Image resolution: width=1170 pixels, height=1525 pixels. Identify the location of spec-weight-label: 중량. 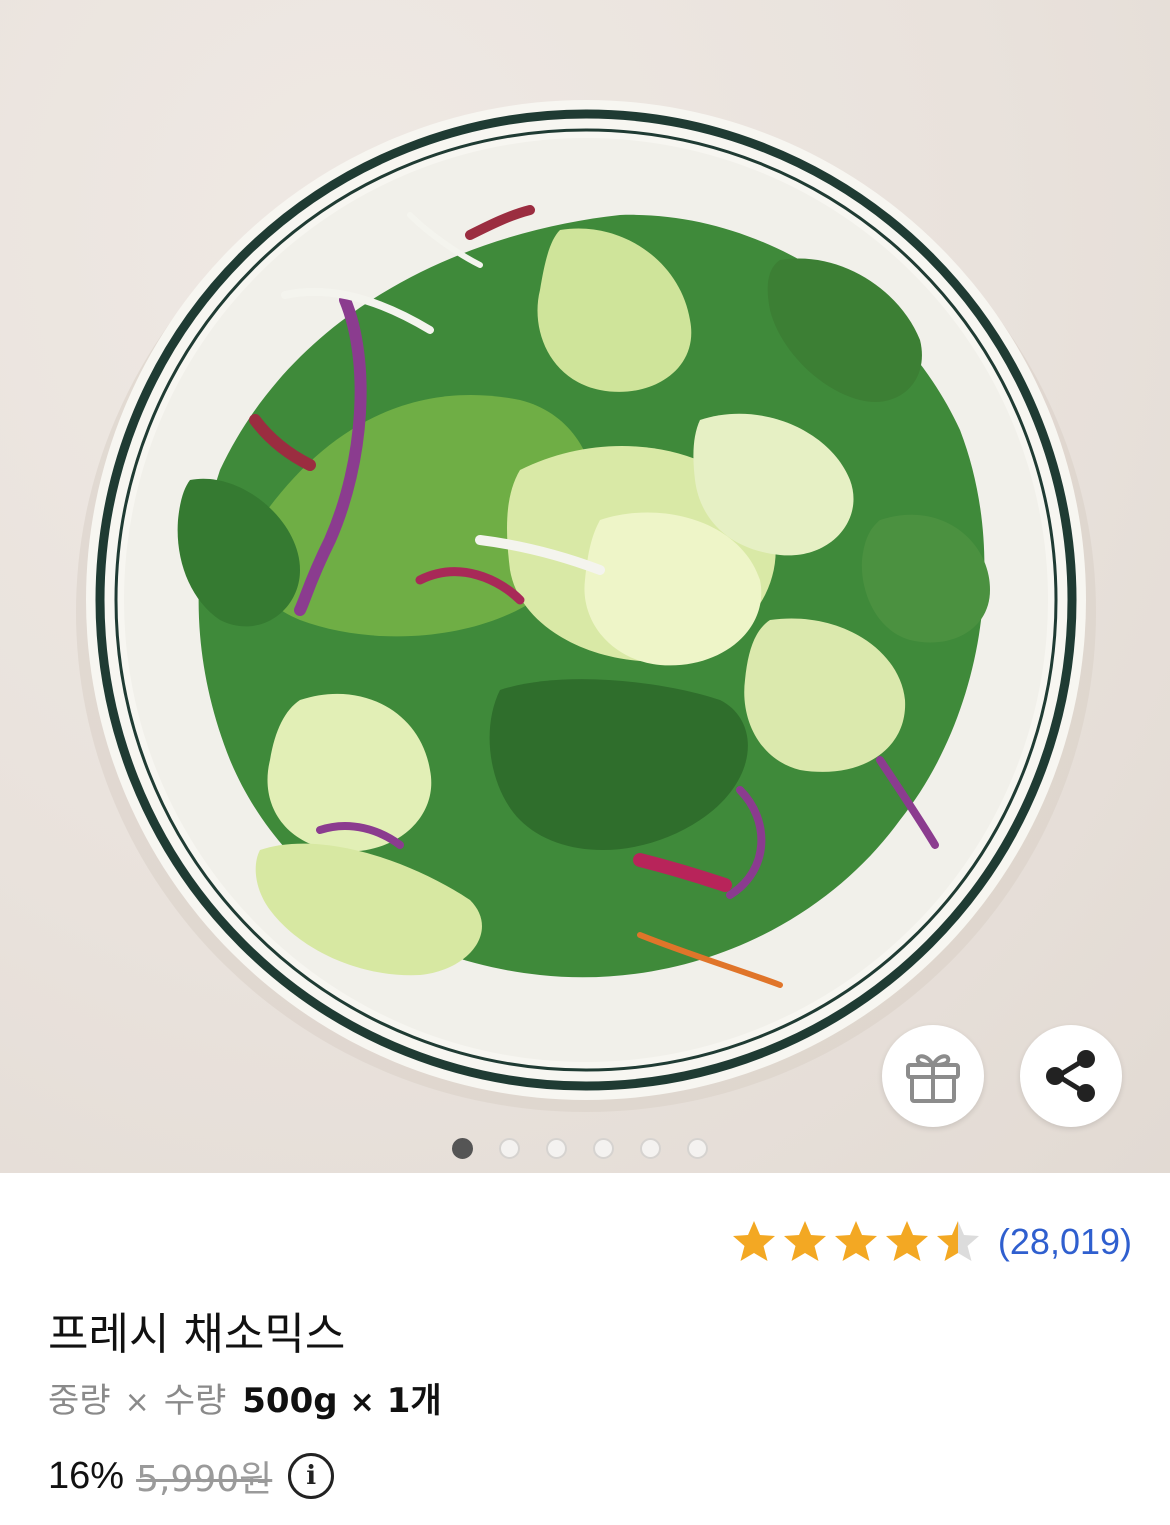
(79, 1401).